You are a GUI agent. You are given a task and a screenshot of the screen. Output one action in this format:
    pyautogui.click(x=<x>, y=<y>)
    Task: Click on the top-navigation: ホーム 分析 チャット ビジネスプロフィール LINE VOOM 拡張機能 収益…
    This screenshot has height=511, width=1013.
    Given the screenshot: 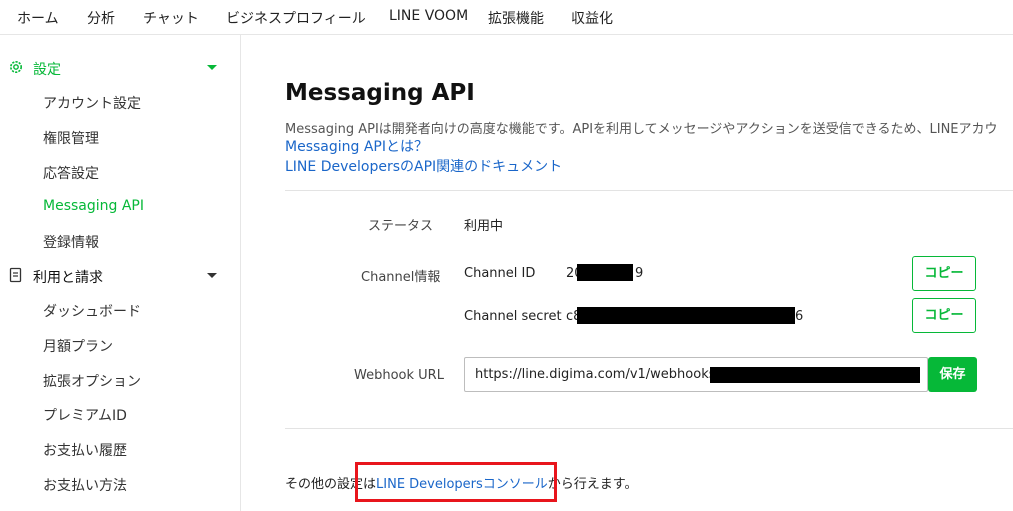 What is the action you would take?
    pyautogui.click(x=506, y=17)
    